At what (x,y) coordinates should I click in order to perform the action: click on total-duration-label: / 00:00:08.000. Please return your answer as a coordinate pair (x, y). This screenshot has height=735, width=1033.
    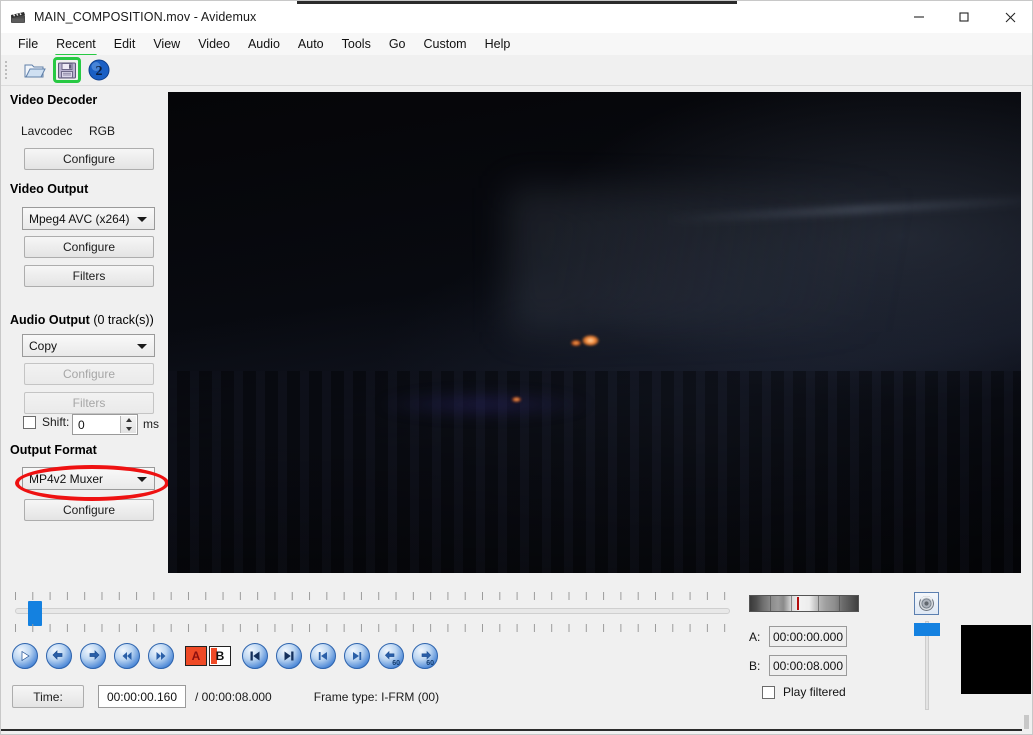
    Looking at the image, I should click on (233, 696).